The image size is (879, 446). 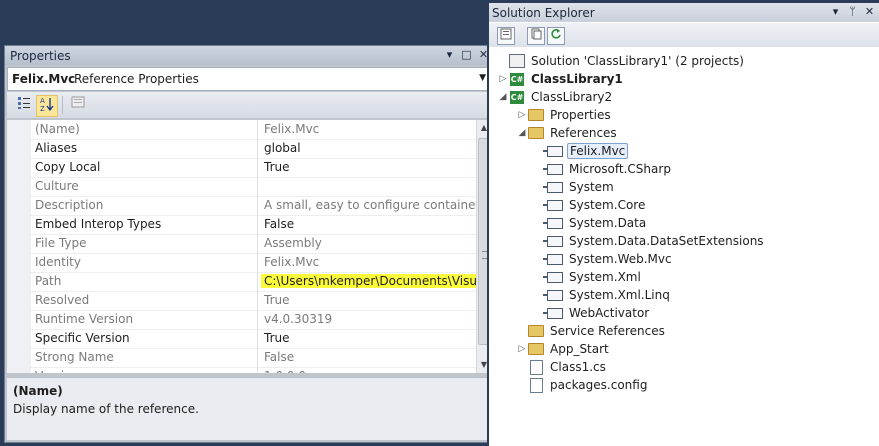 What do you see at coordinates (242, 358) in the screenshot?
I see `property-row: Strong Name False` at bounding box center [242, 358].